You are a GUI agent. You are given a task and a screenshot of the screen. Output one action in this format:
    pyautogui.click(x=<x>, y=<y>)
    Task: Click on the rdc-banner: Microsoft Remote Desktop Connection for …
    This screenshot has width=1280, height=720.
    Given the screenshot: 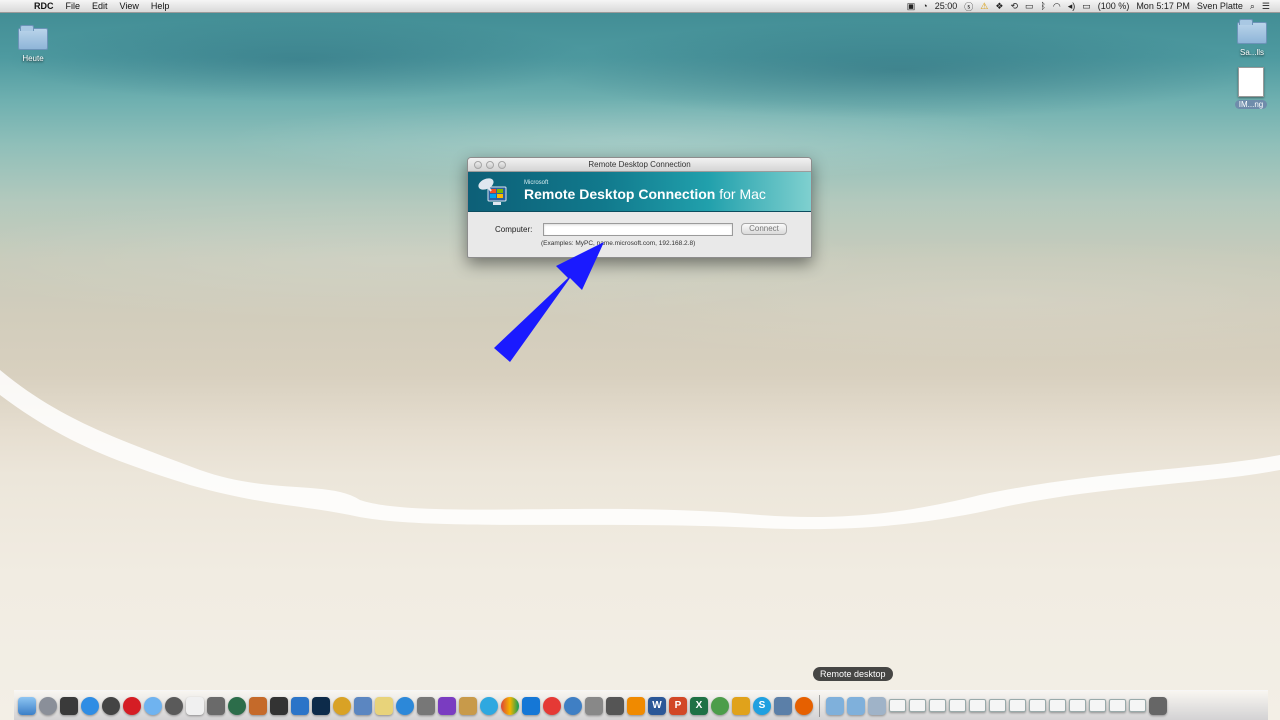 What is the action you would take?
    pyautogui.click(x=639, y=192)
    